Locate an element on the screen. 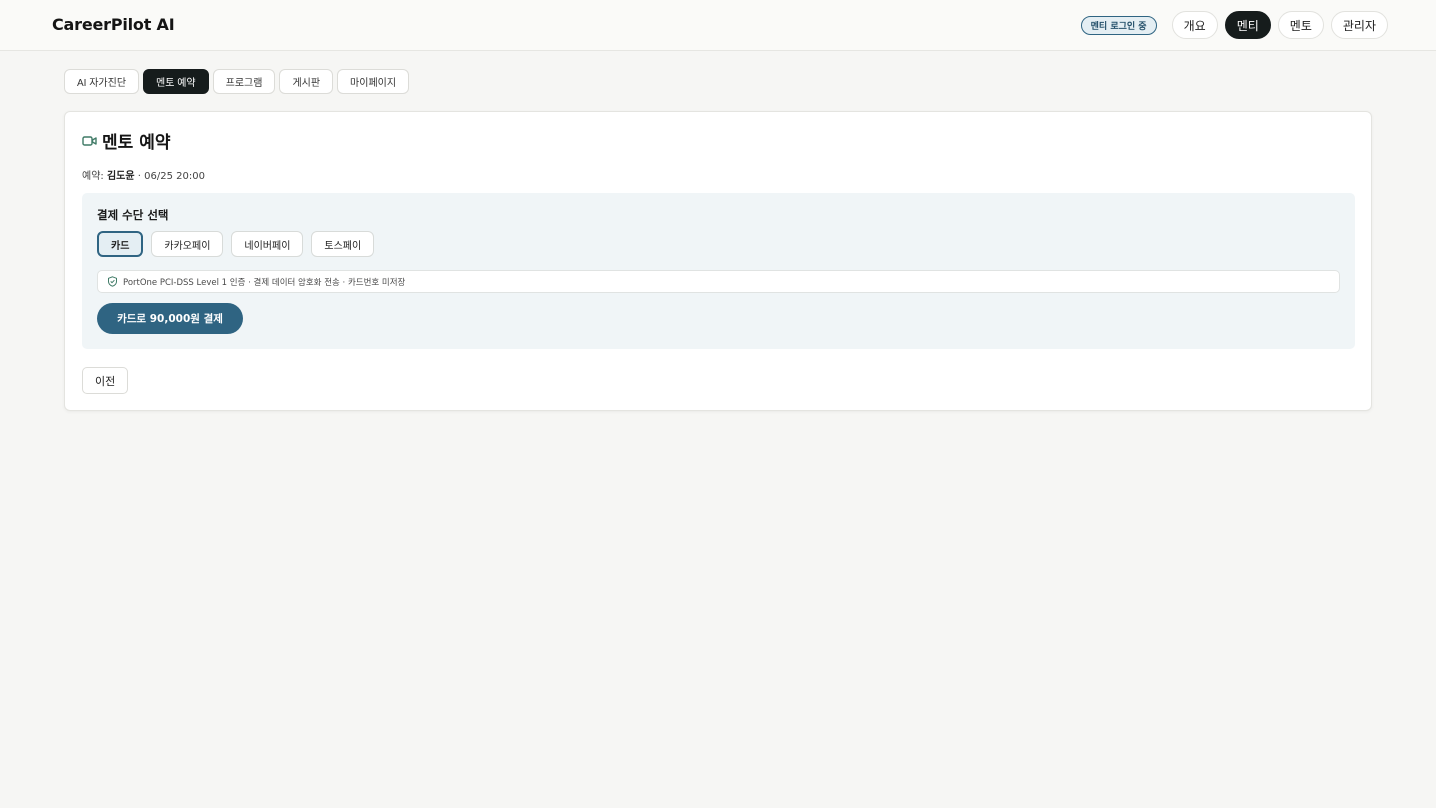  section-tabs: AI 자가진단 멘토 예약 프로그램 게시판 마이페이지 is located at coordinates (238, 81).